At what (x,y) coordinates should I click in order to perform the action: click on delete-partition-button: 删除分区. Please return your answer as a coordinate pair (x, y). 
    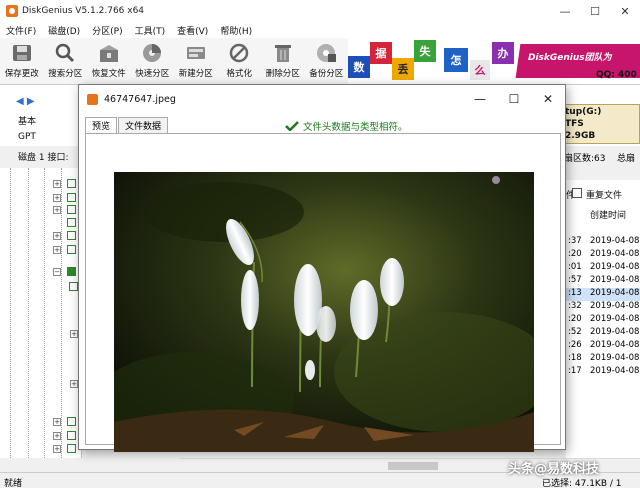
    Looking at the image, I should click on (283, 61).